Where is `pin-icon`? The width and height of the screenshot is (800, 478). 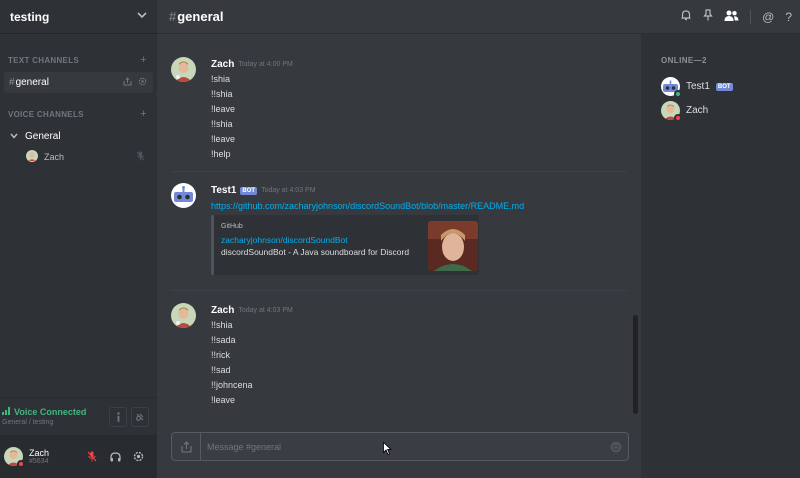 pin-icon is located at coordinates (708, 16).